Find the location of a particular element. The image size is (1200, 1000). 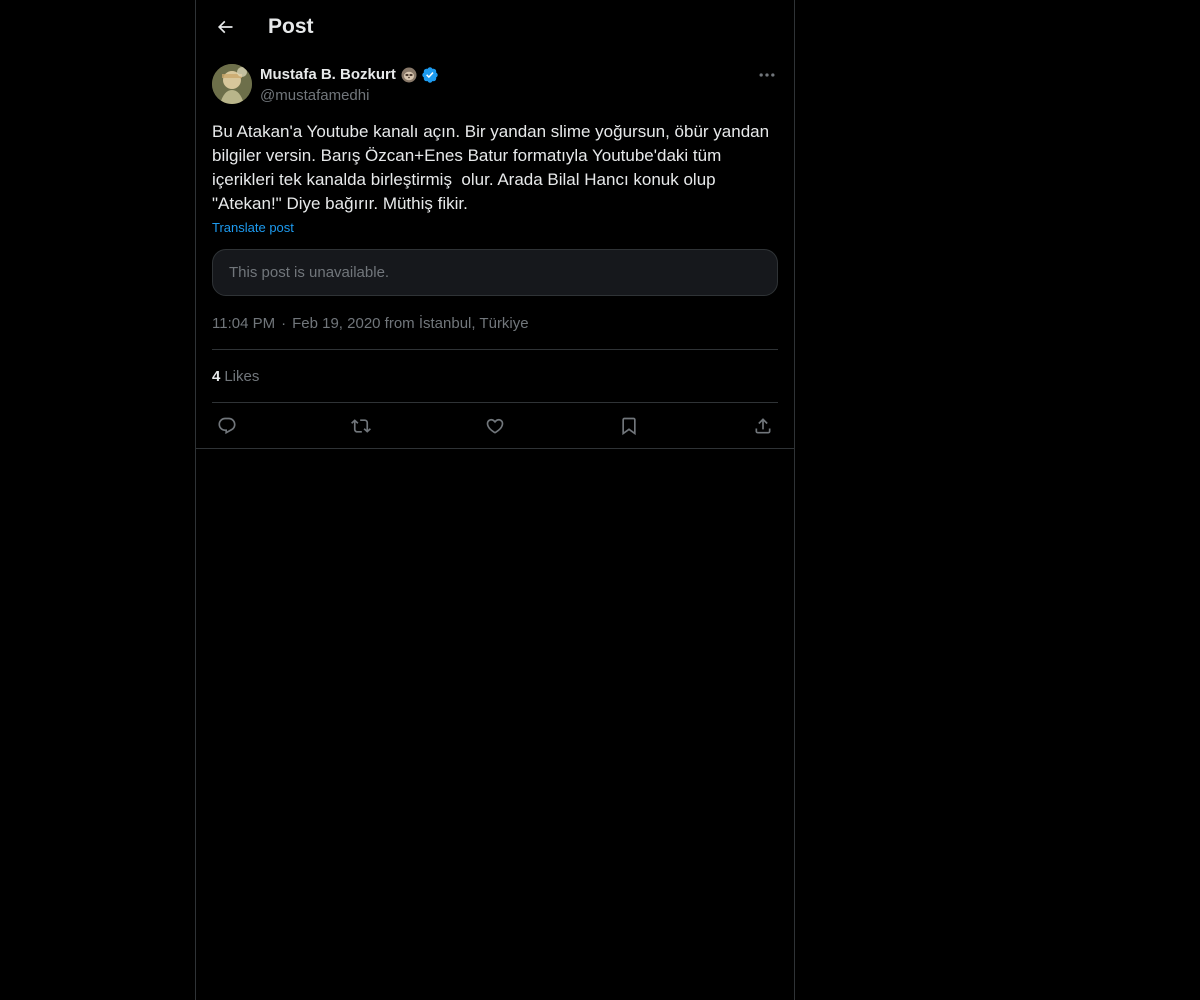

more-options-button is located at coordinates (767, 75).